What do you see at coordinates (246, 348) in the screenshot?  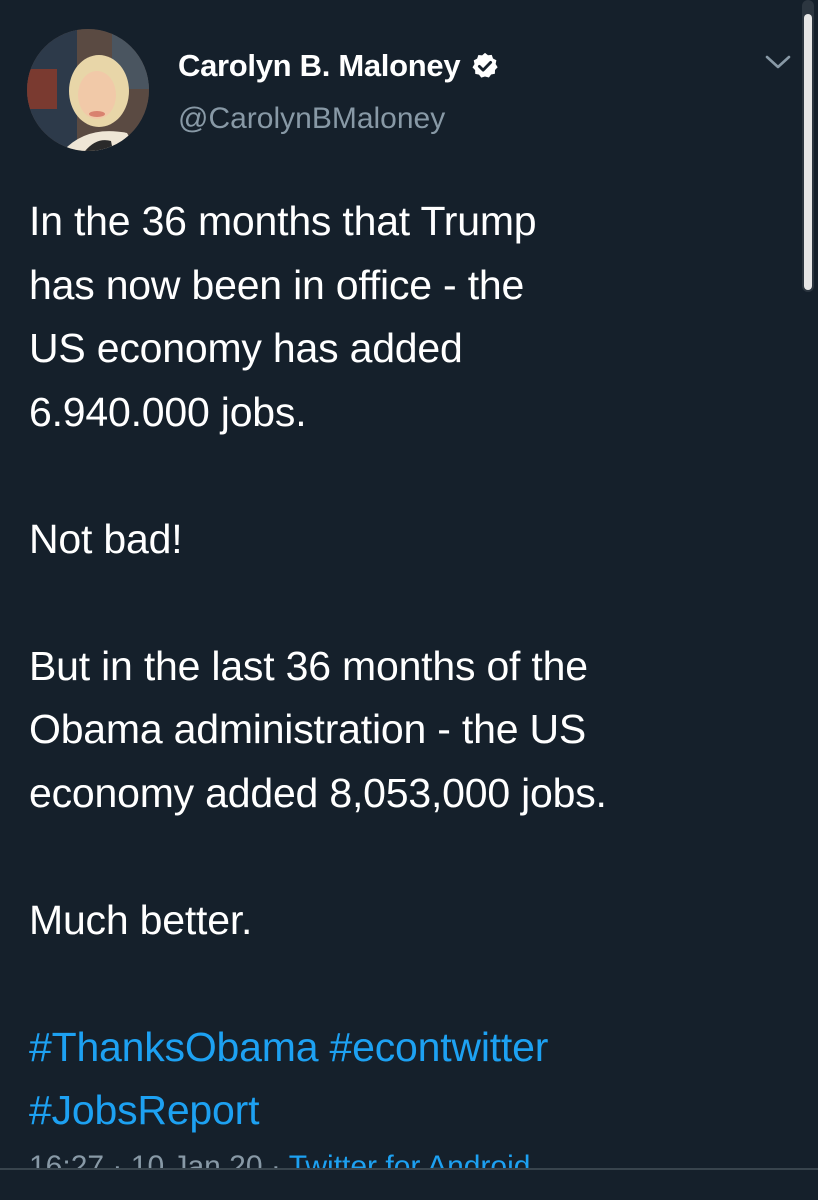 I see `tweet-line: US economy has added` at bounding box center [246, 348].